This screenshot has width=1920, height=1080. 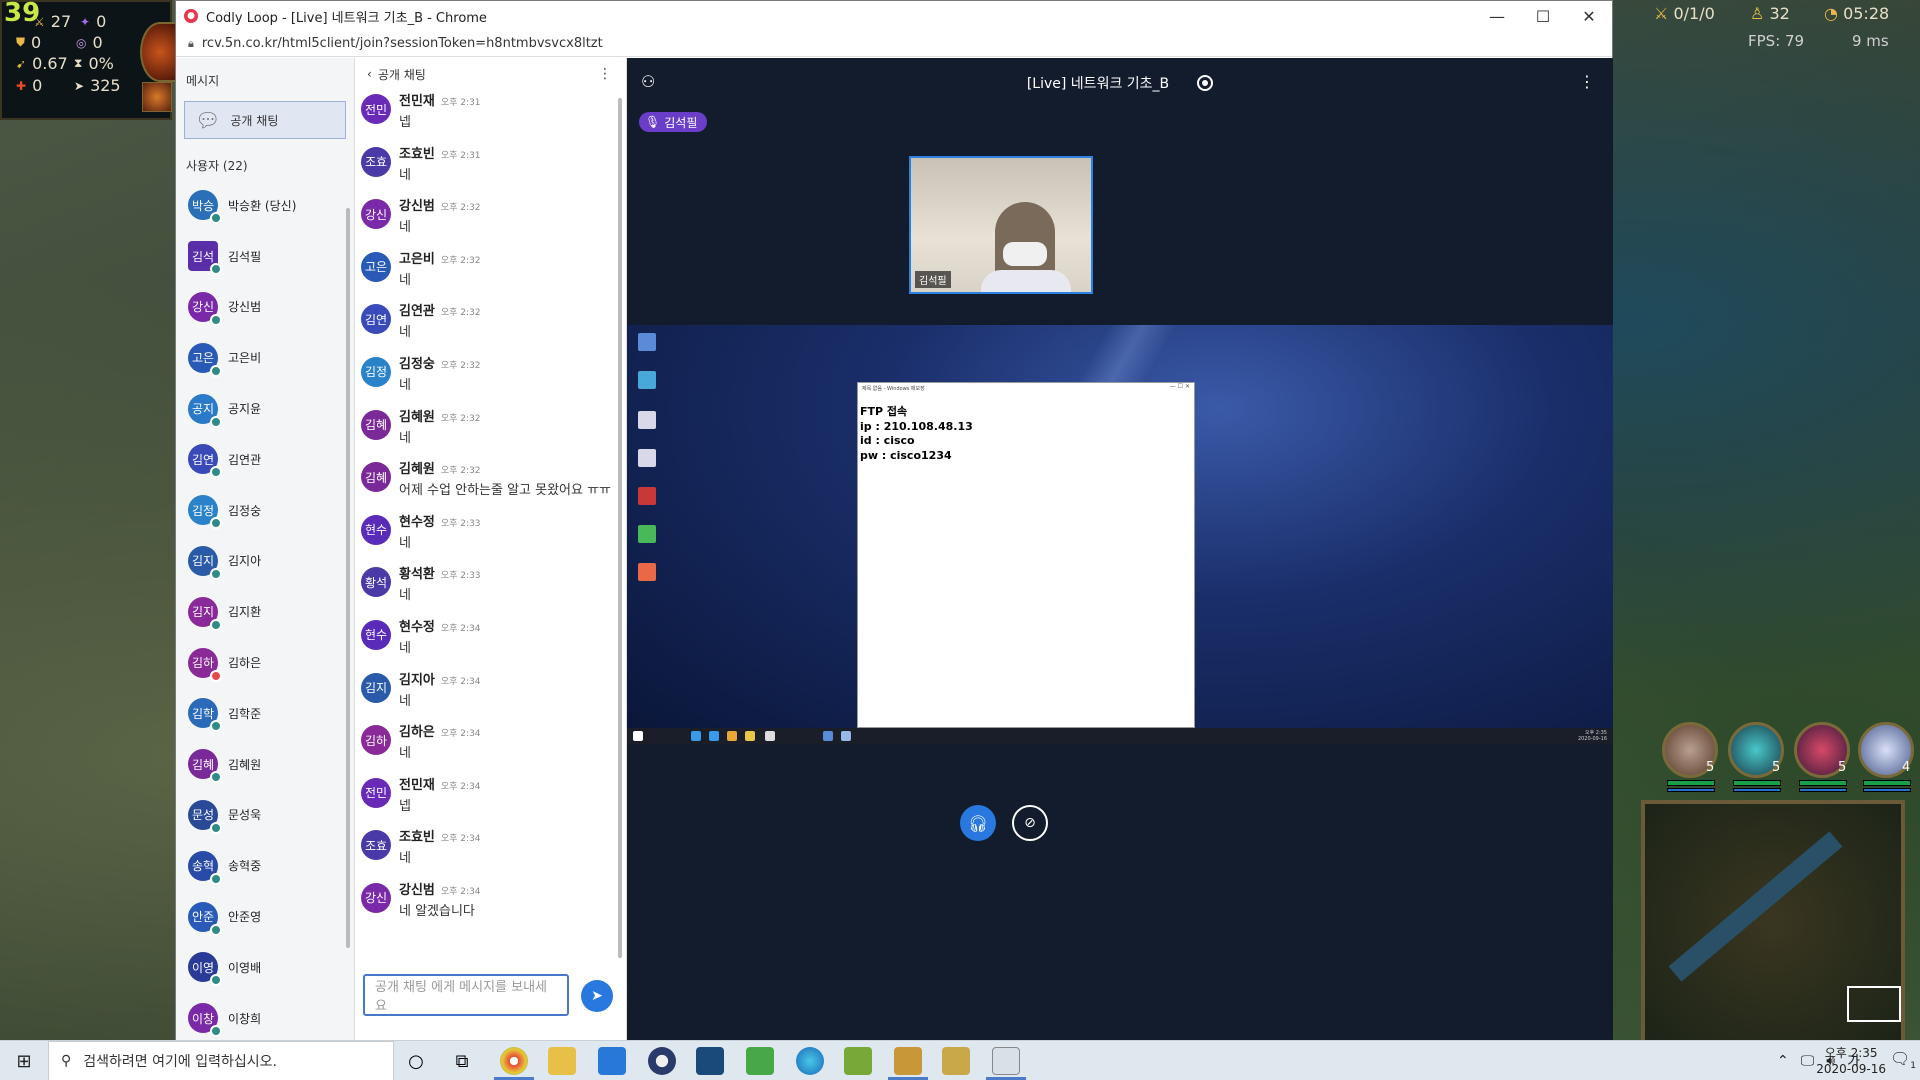 I want to click on maximize-button: ☐, so click(x=1543, y=16).